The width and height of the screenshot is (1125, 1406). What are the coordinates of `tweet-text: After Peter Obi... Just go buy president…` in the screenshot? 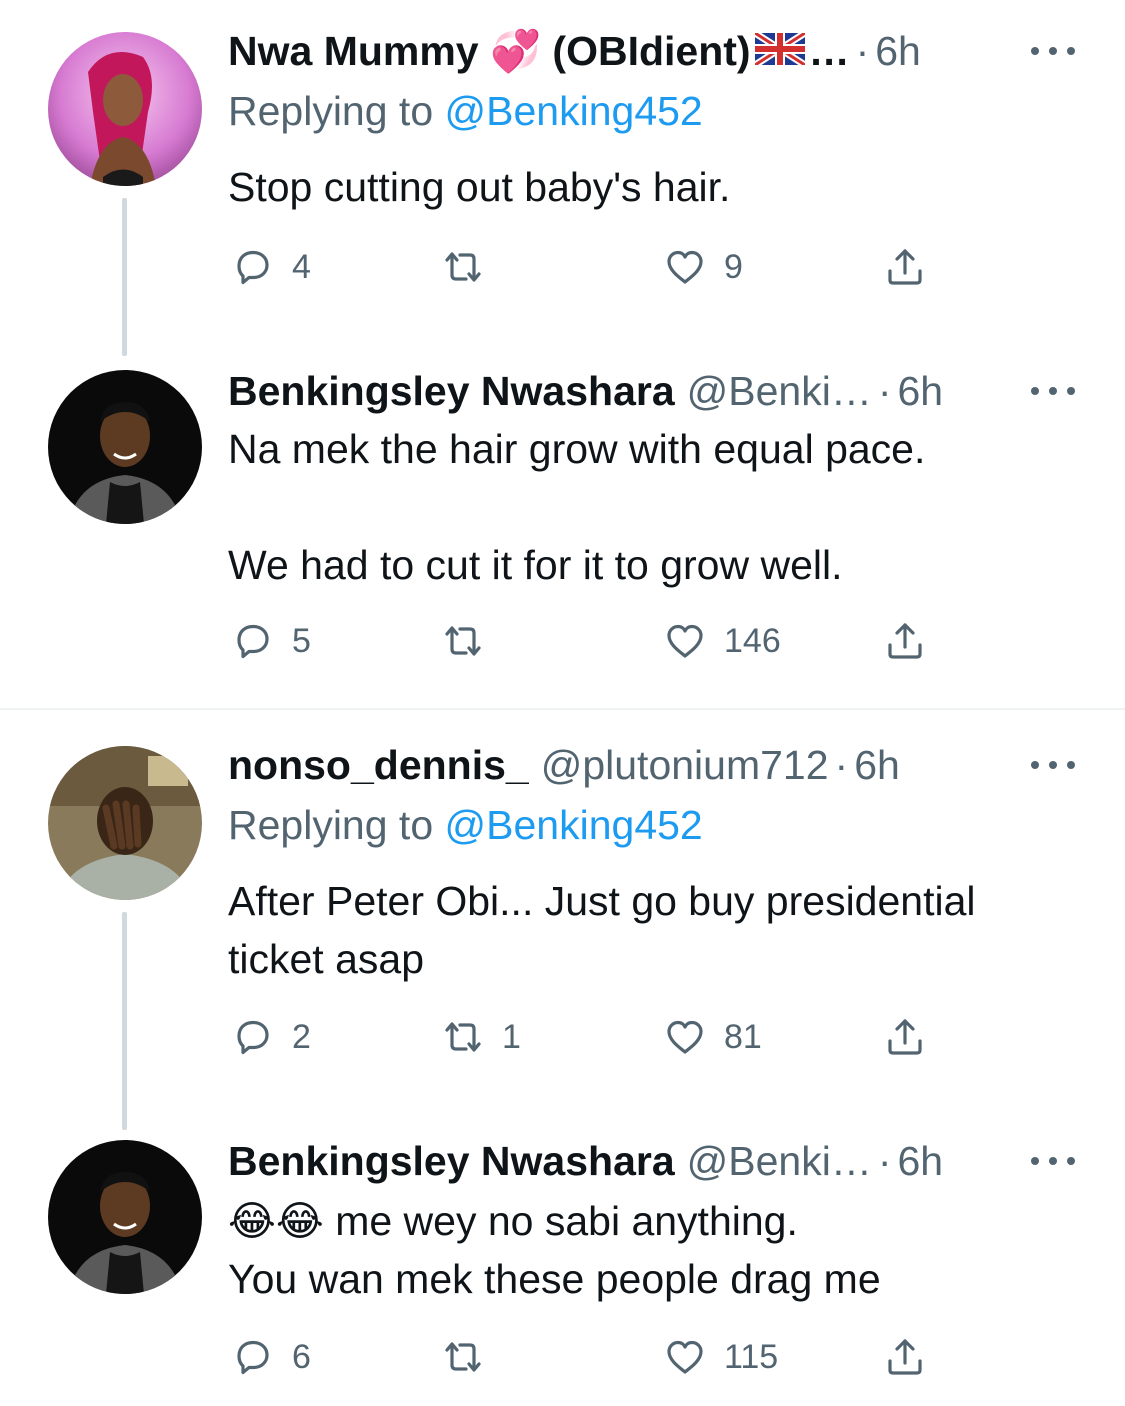 It's located at (602, 930).